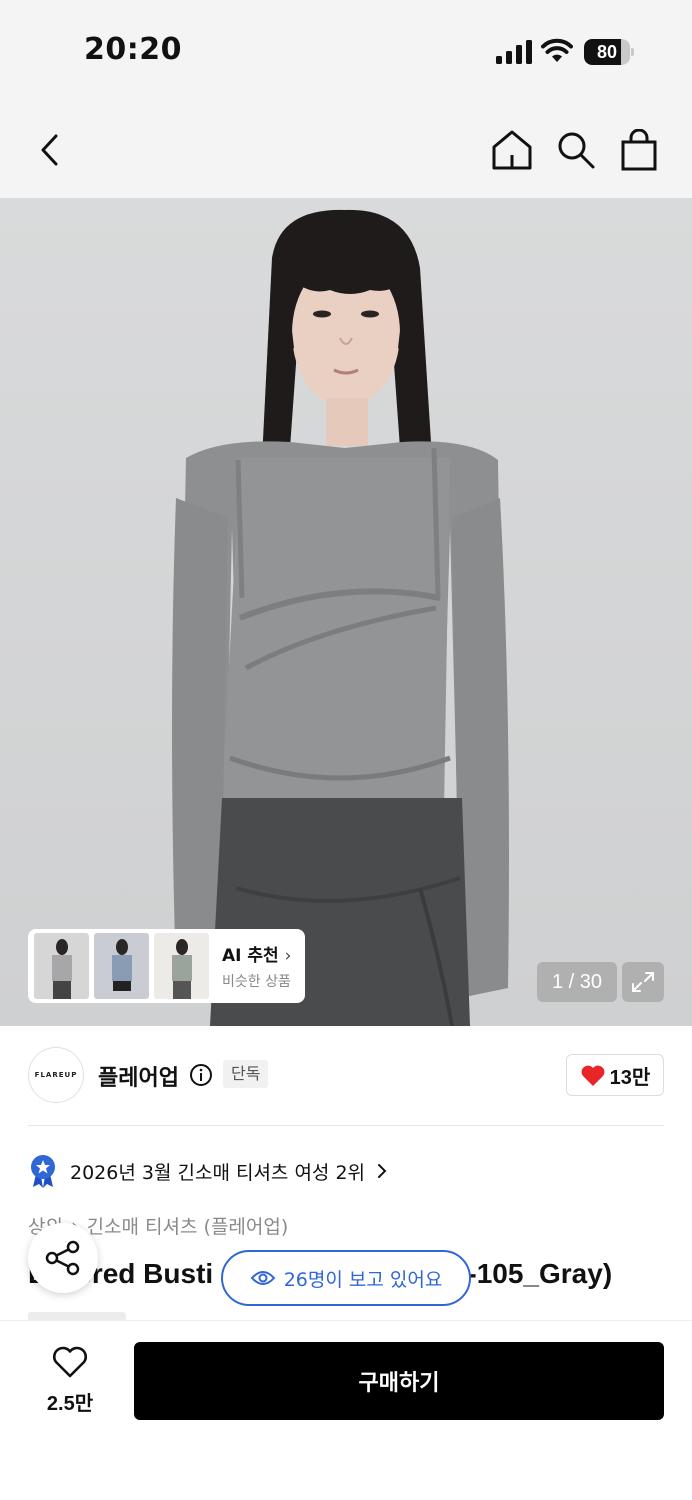  What do you see at coordinates (188, 1225) in the screenshot?
I see `breadcrumb-subcategory: 긴소매 티셔츠 (플레어업)` at bounding box center [188, 1225].